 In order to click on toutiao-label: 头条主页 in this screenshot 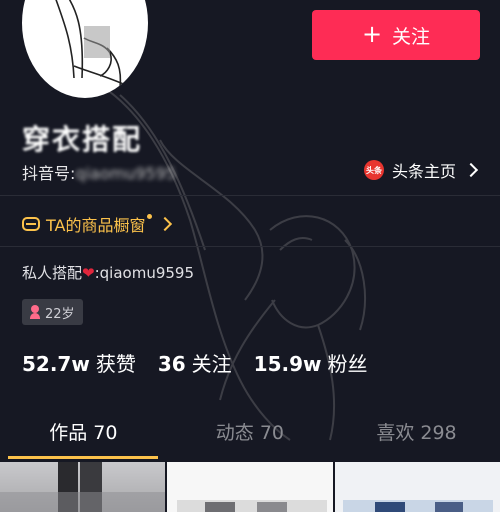, I will do `click(423, 171)`.